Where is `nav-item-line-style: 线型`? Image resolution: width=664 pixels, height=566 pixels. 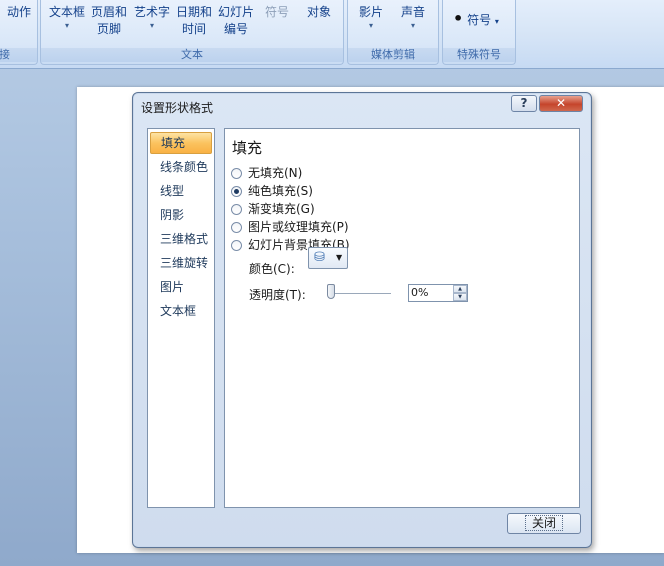 nav-item-line-style: 线型 is located at coordinates (181, 191).